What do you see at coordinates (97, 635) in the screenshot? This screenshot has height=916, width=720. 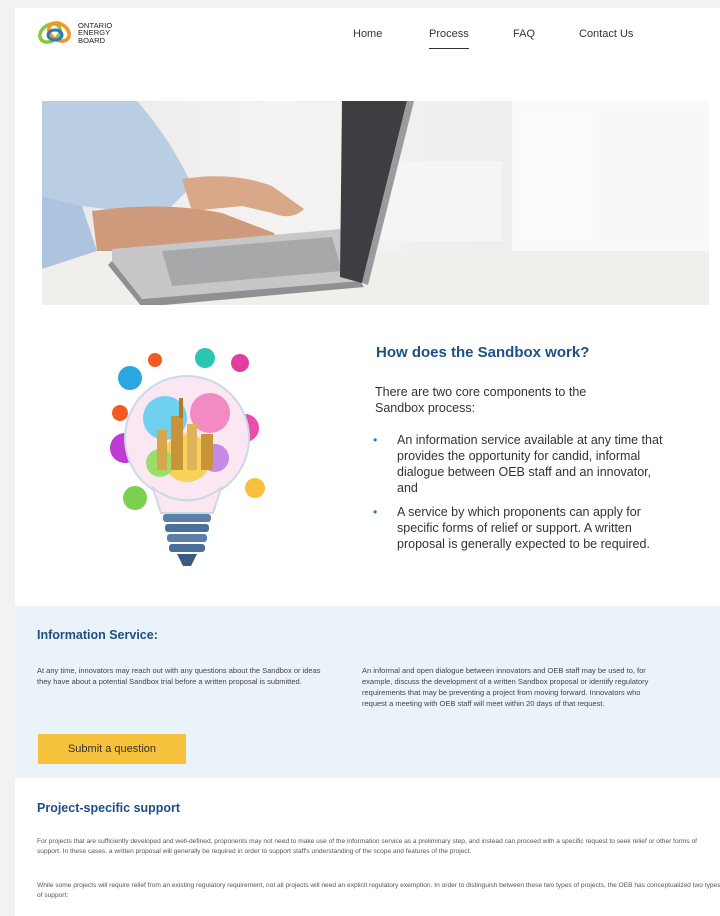 I see `info-heading: Information Service:` at bounding box center [97, 635].